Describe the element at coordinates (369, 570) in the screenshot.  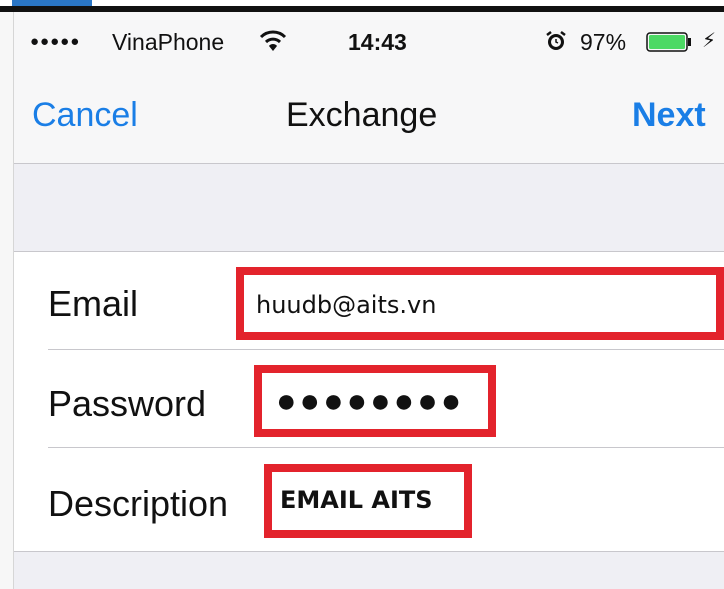
I see `section-spacer-bottom` at that location.